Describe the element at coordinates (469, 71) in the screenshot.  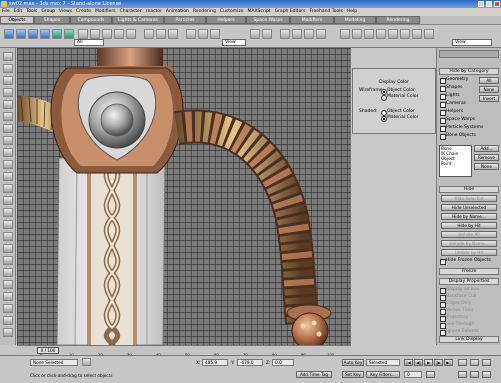
I see `hide-by-category-rollout: Hide by Category` at that location.